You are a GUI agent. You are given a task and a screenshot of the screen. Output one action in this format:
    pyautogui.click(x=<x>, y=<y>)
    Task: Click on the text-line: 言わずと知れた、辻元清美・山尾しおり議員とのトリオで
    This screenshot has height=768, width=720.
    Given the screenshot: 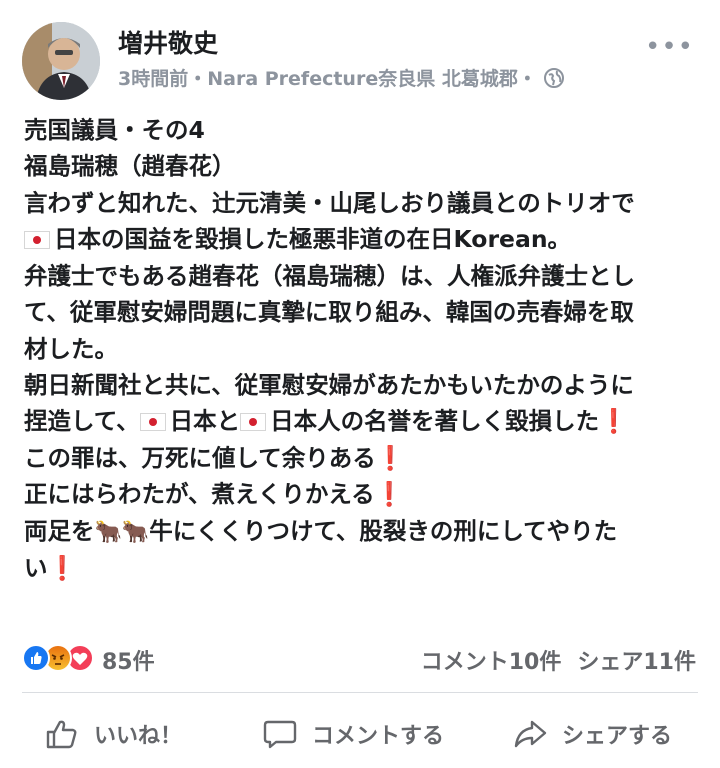 What is the action you would take?
    pyautogui.click(x=329, y=202)
    